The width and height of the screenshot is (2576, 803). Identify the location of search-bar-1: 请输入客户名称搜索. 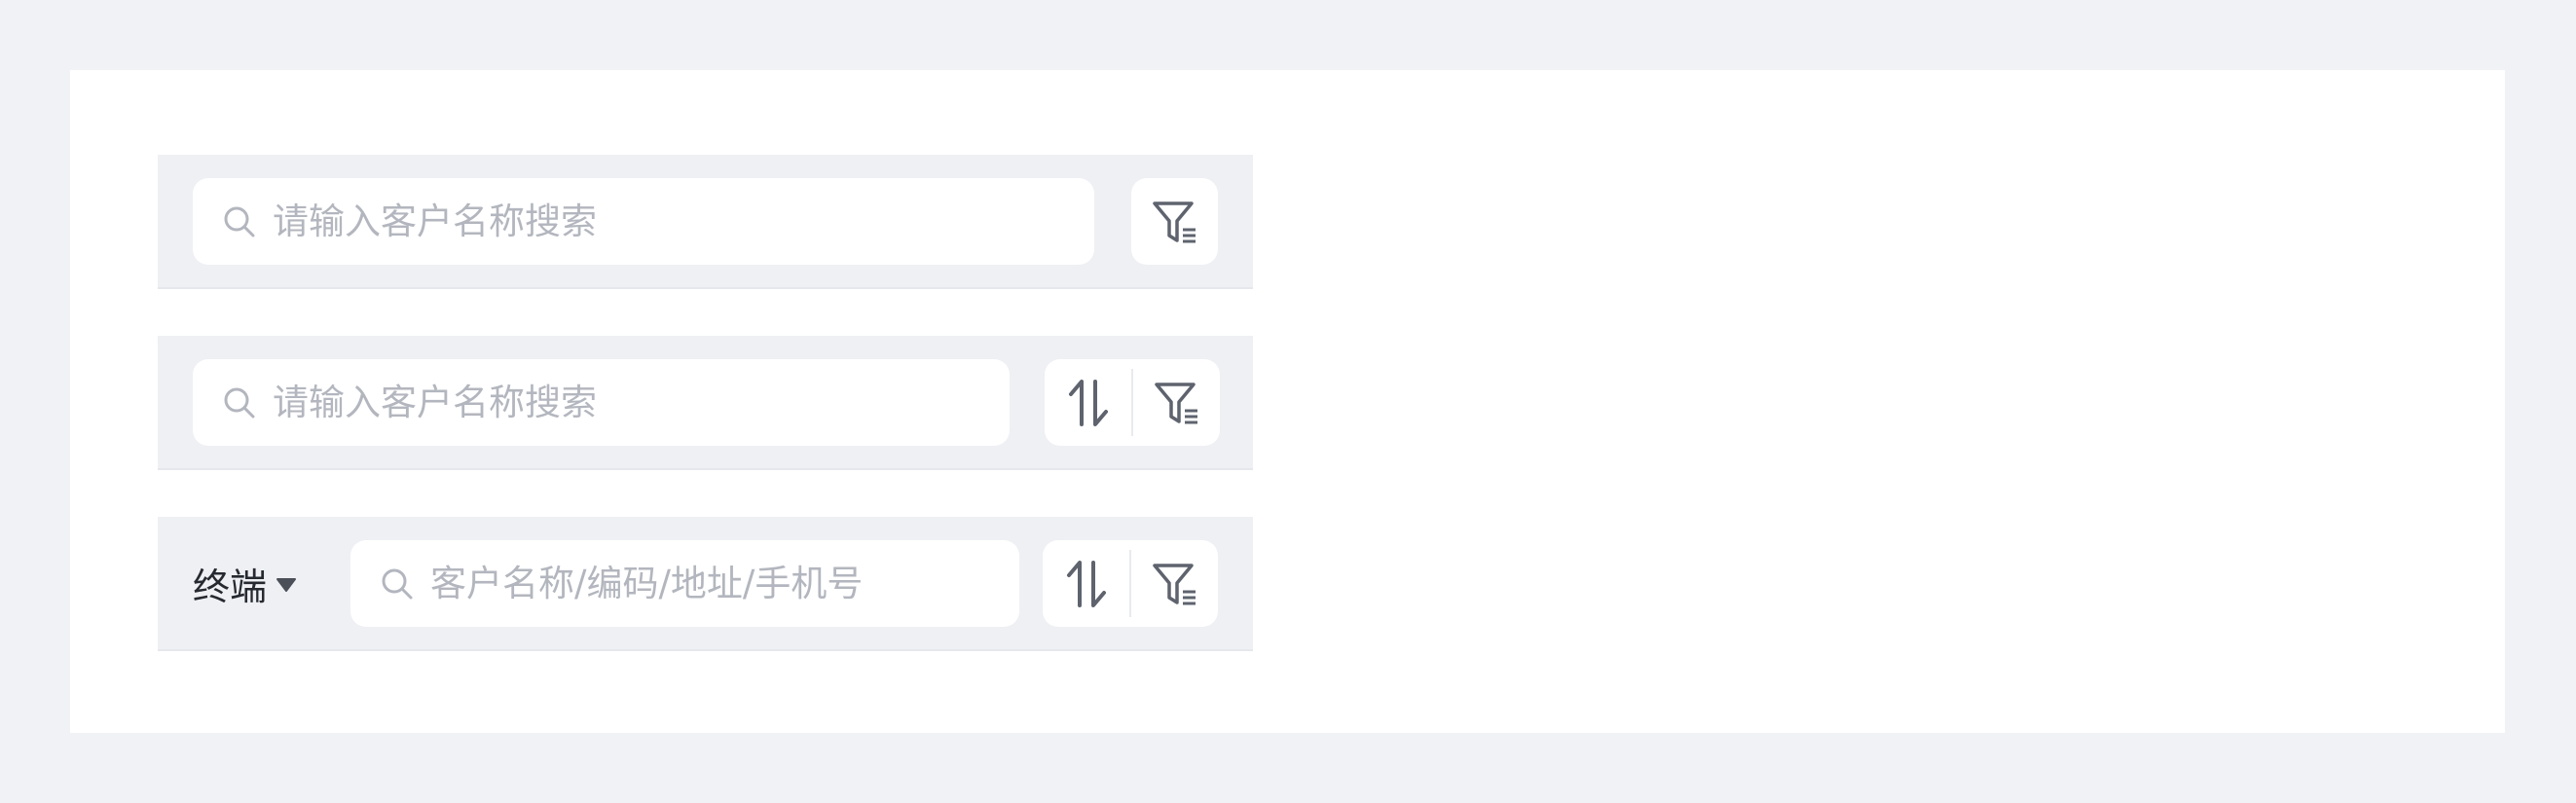
(705, 222).